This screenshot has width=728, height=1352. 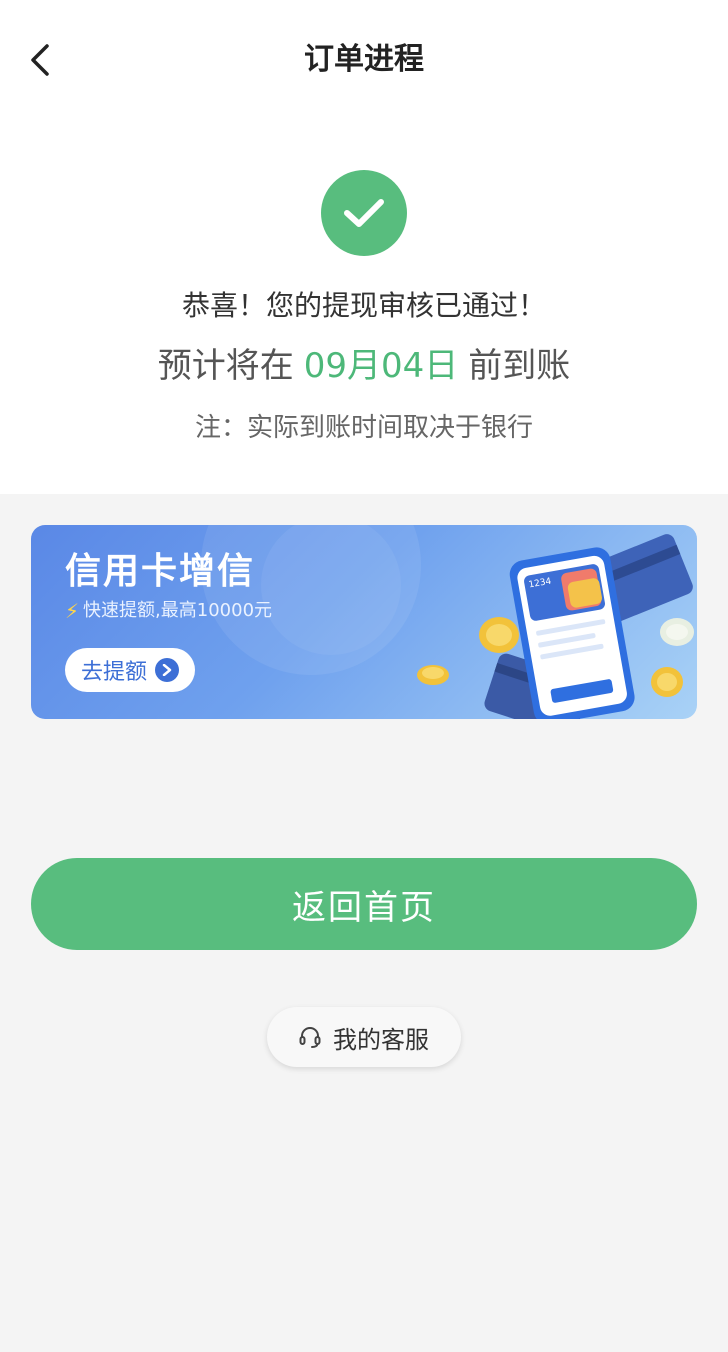 What do you see at coordinates (381, 366) in the screenshot?
I see `eta-date: 09月04日` at bounding box center [381, 366].